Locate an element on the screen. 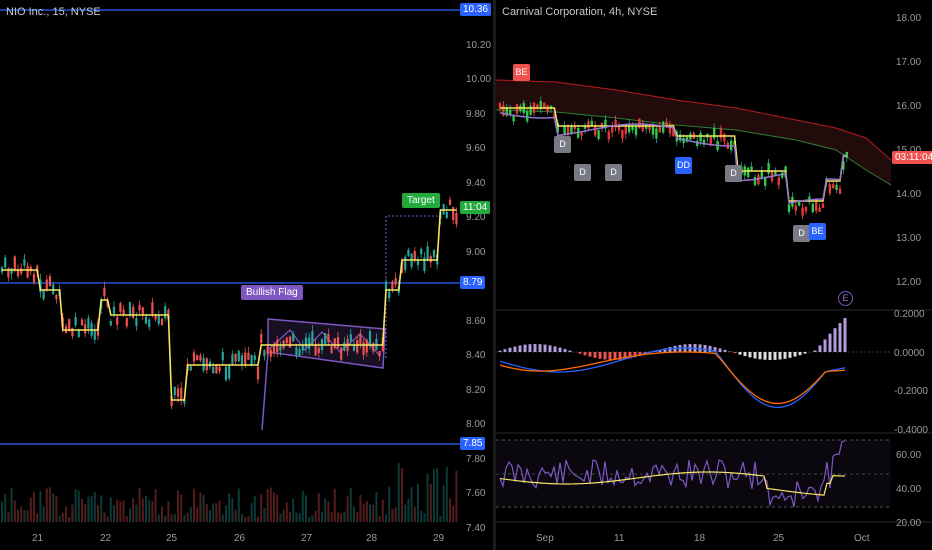 The height and width of the screenshot is (550, 932). target-label: Target is located at coordinates (421, 200).